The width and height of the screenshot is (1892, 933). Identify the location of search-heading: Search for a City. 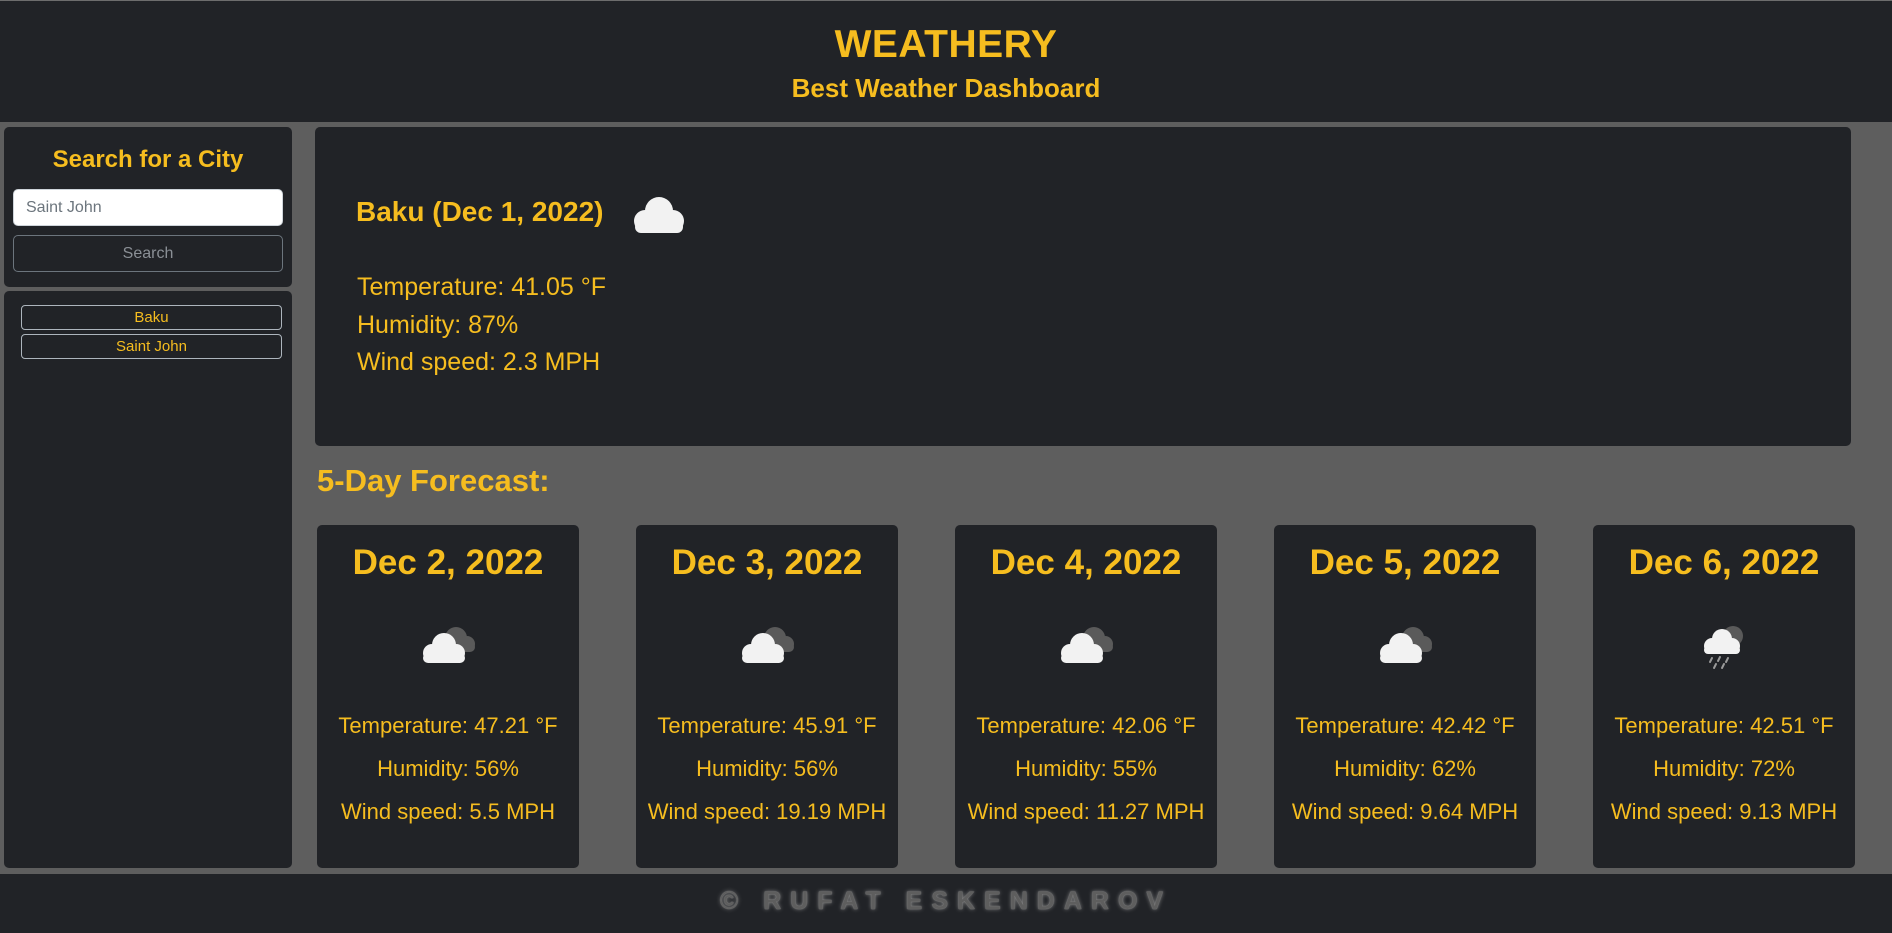
(148, 159).